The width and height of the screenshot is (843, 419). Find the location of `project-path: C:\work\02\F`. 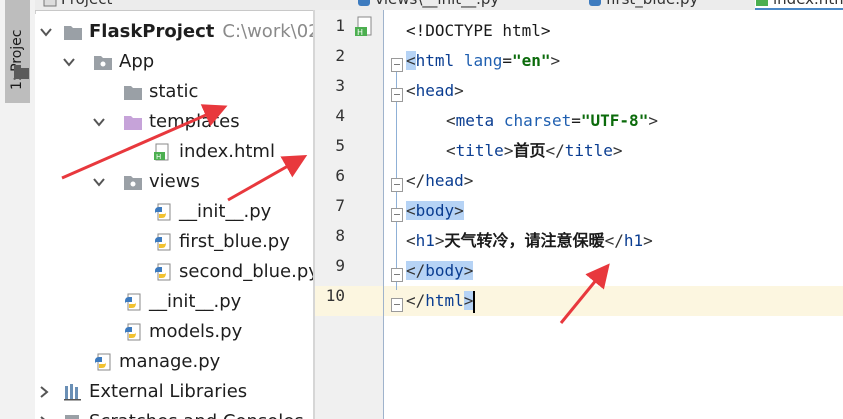

project-path: C:\work\02\F is located at coordinates (267, 31).